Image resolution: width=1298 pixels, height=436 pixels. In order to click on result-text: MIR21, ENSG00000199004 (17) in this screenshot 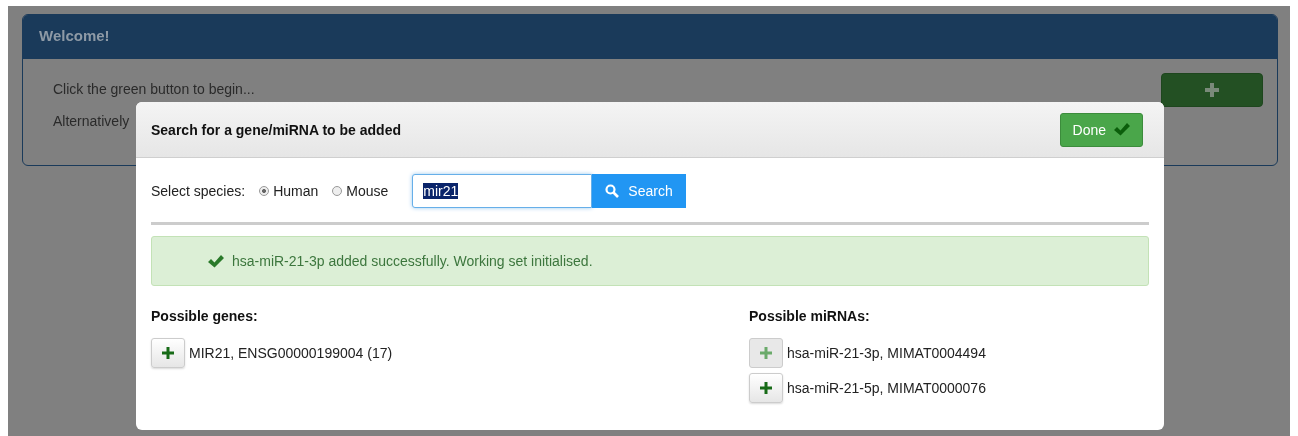, I will do `click(291, 353)`.